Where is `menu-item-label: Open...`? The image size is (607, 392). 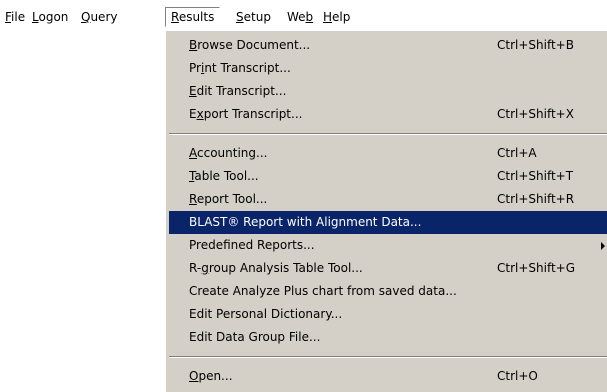 menu-item-label: Open... is located at coordinates (211, 376).